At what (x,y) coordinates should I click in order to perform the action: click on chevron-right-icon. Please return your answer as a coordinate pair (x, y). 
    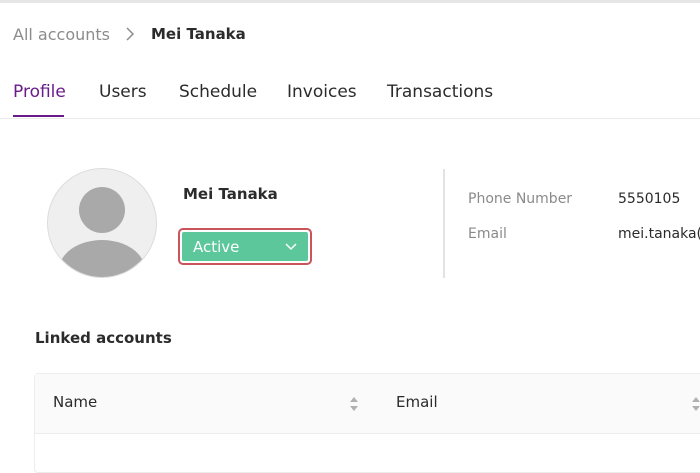
    Looking at the image, I should click on (130, 34).